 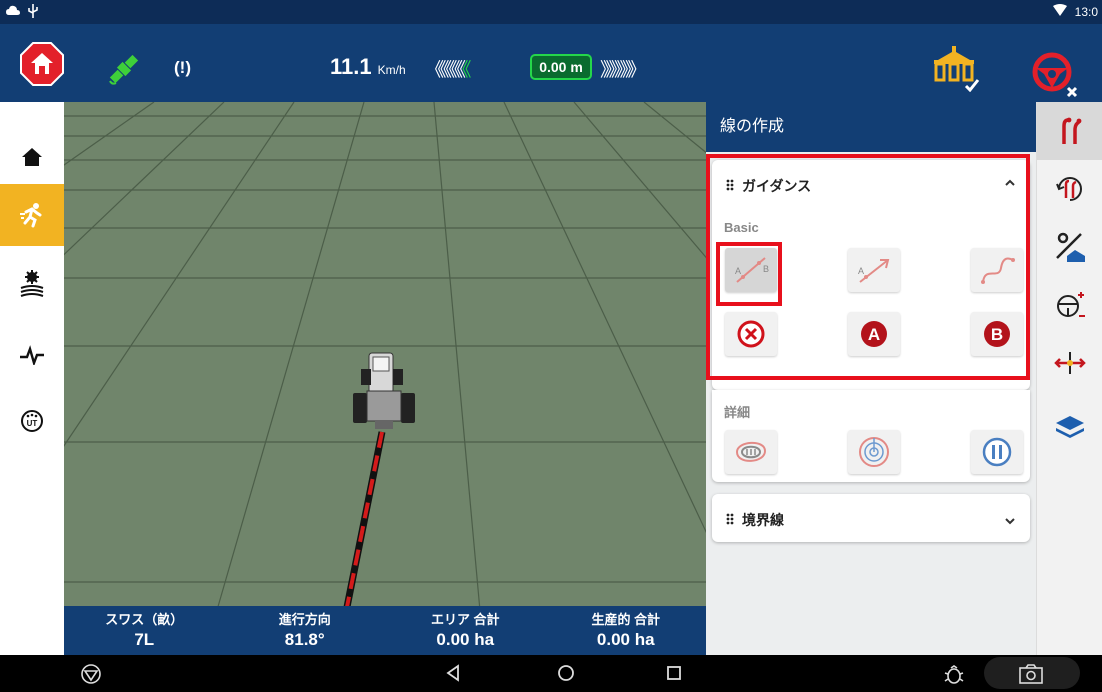 I want to click on lightbar-left: 《《《《《《, so click(x=448, y=68).